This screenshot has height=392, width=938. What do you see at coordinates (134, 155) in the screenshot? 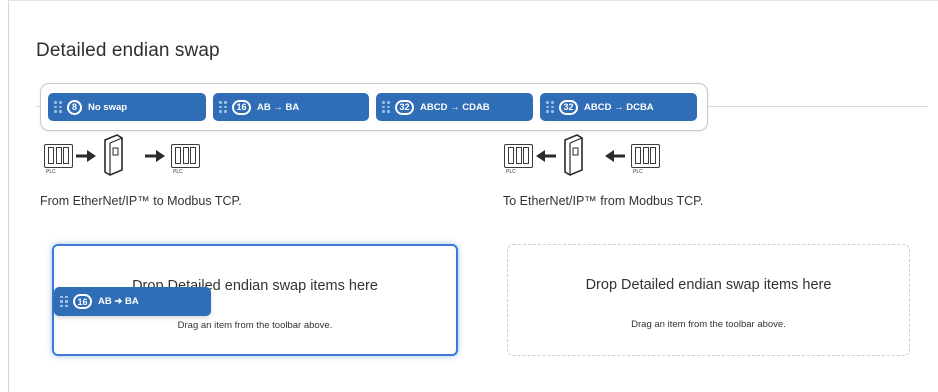
I see `flow-diagram-left: PLC PLC` at bounding box center [134, 155].